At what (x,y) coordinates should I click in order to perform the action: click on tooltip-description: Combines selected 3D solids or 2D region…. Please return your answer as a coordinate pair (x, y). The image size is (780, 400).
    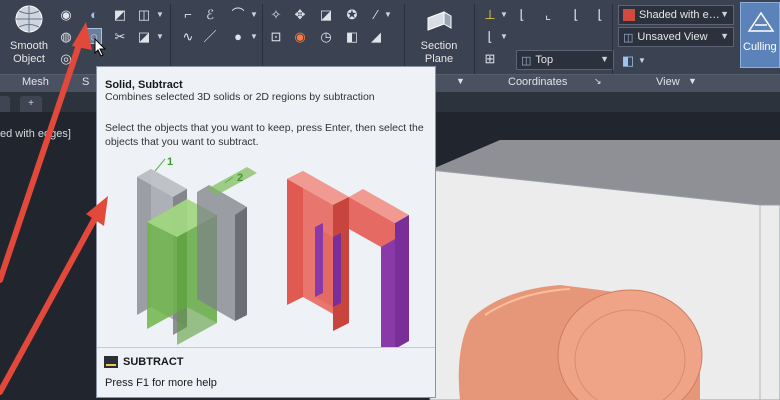
    Looking at the image, I should click on (240, 97).